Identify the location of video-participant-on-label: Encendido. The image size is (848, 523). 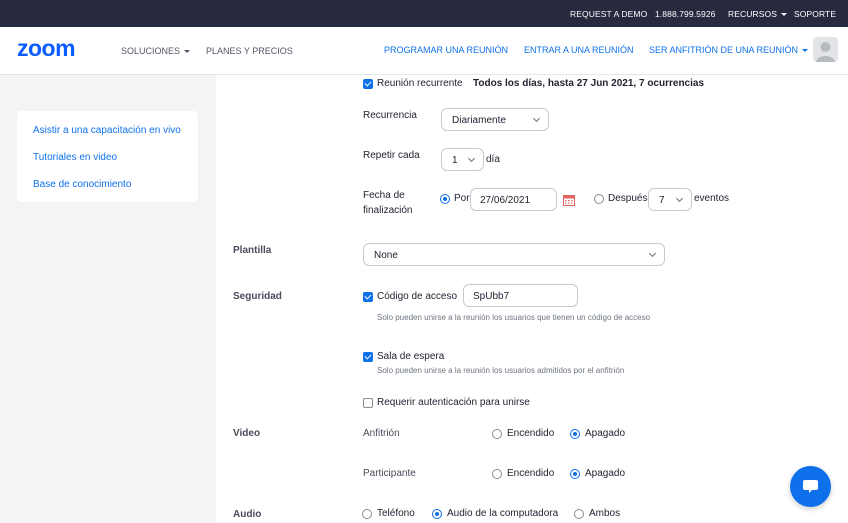
(531, 473).